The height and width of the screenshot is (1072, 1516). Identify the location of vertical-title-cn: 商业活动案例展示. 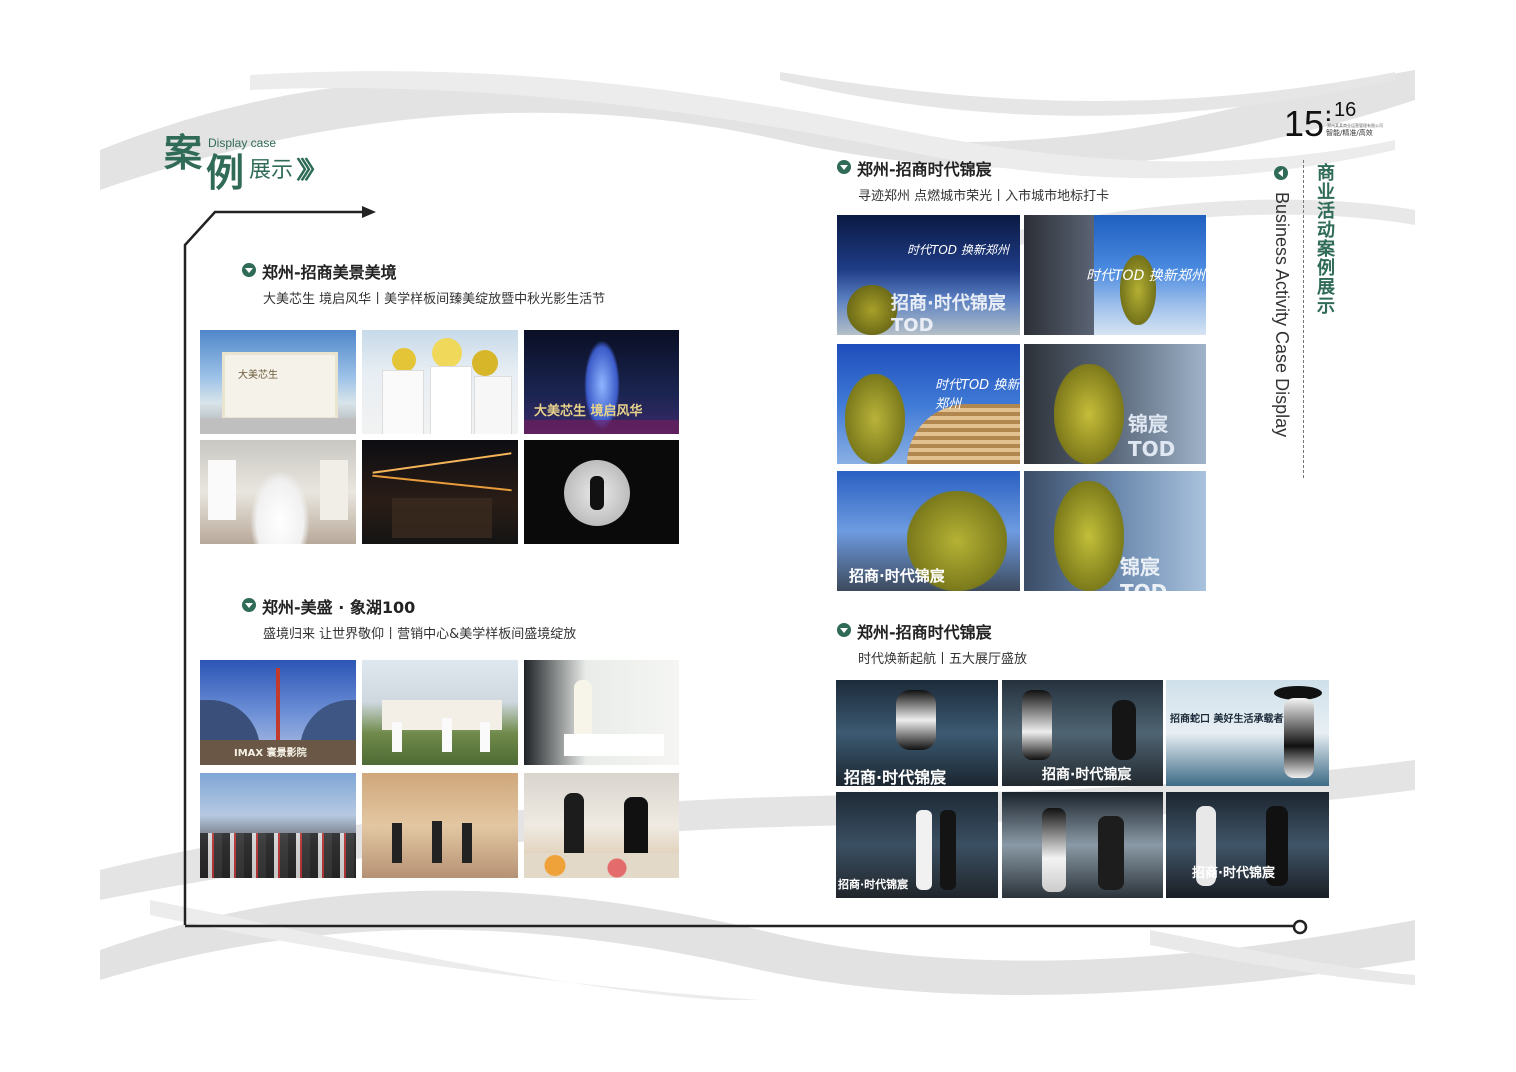
(1324, 239).